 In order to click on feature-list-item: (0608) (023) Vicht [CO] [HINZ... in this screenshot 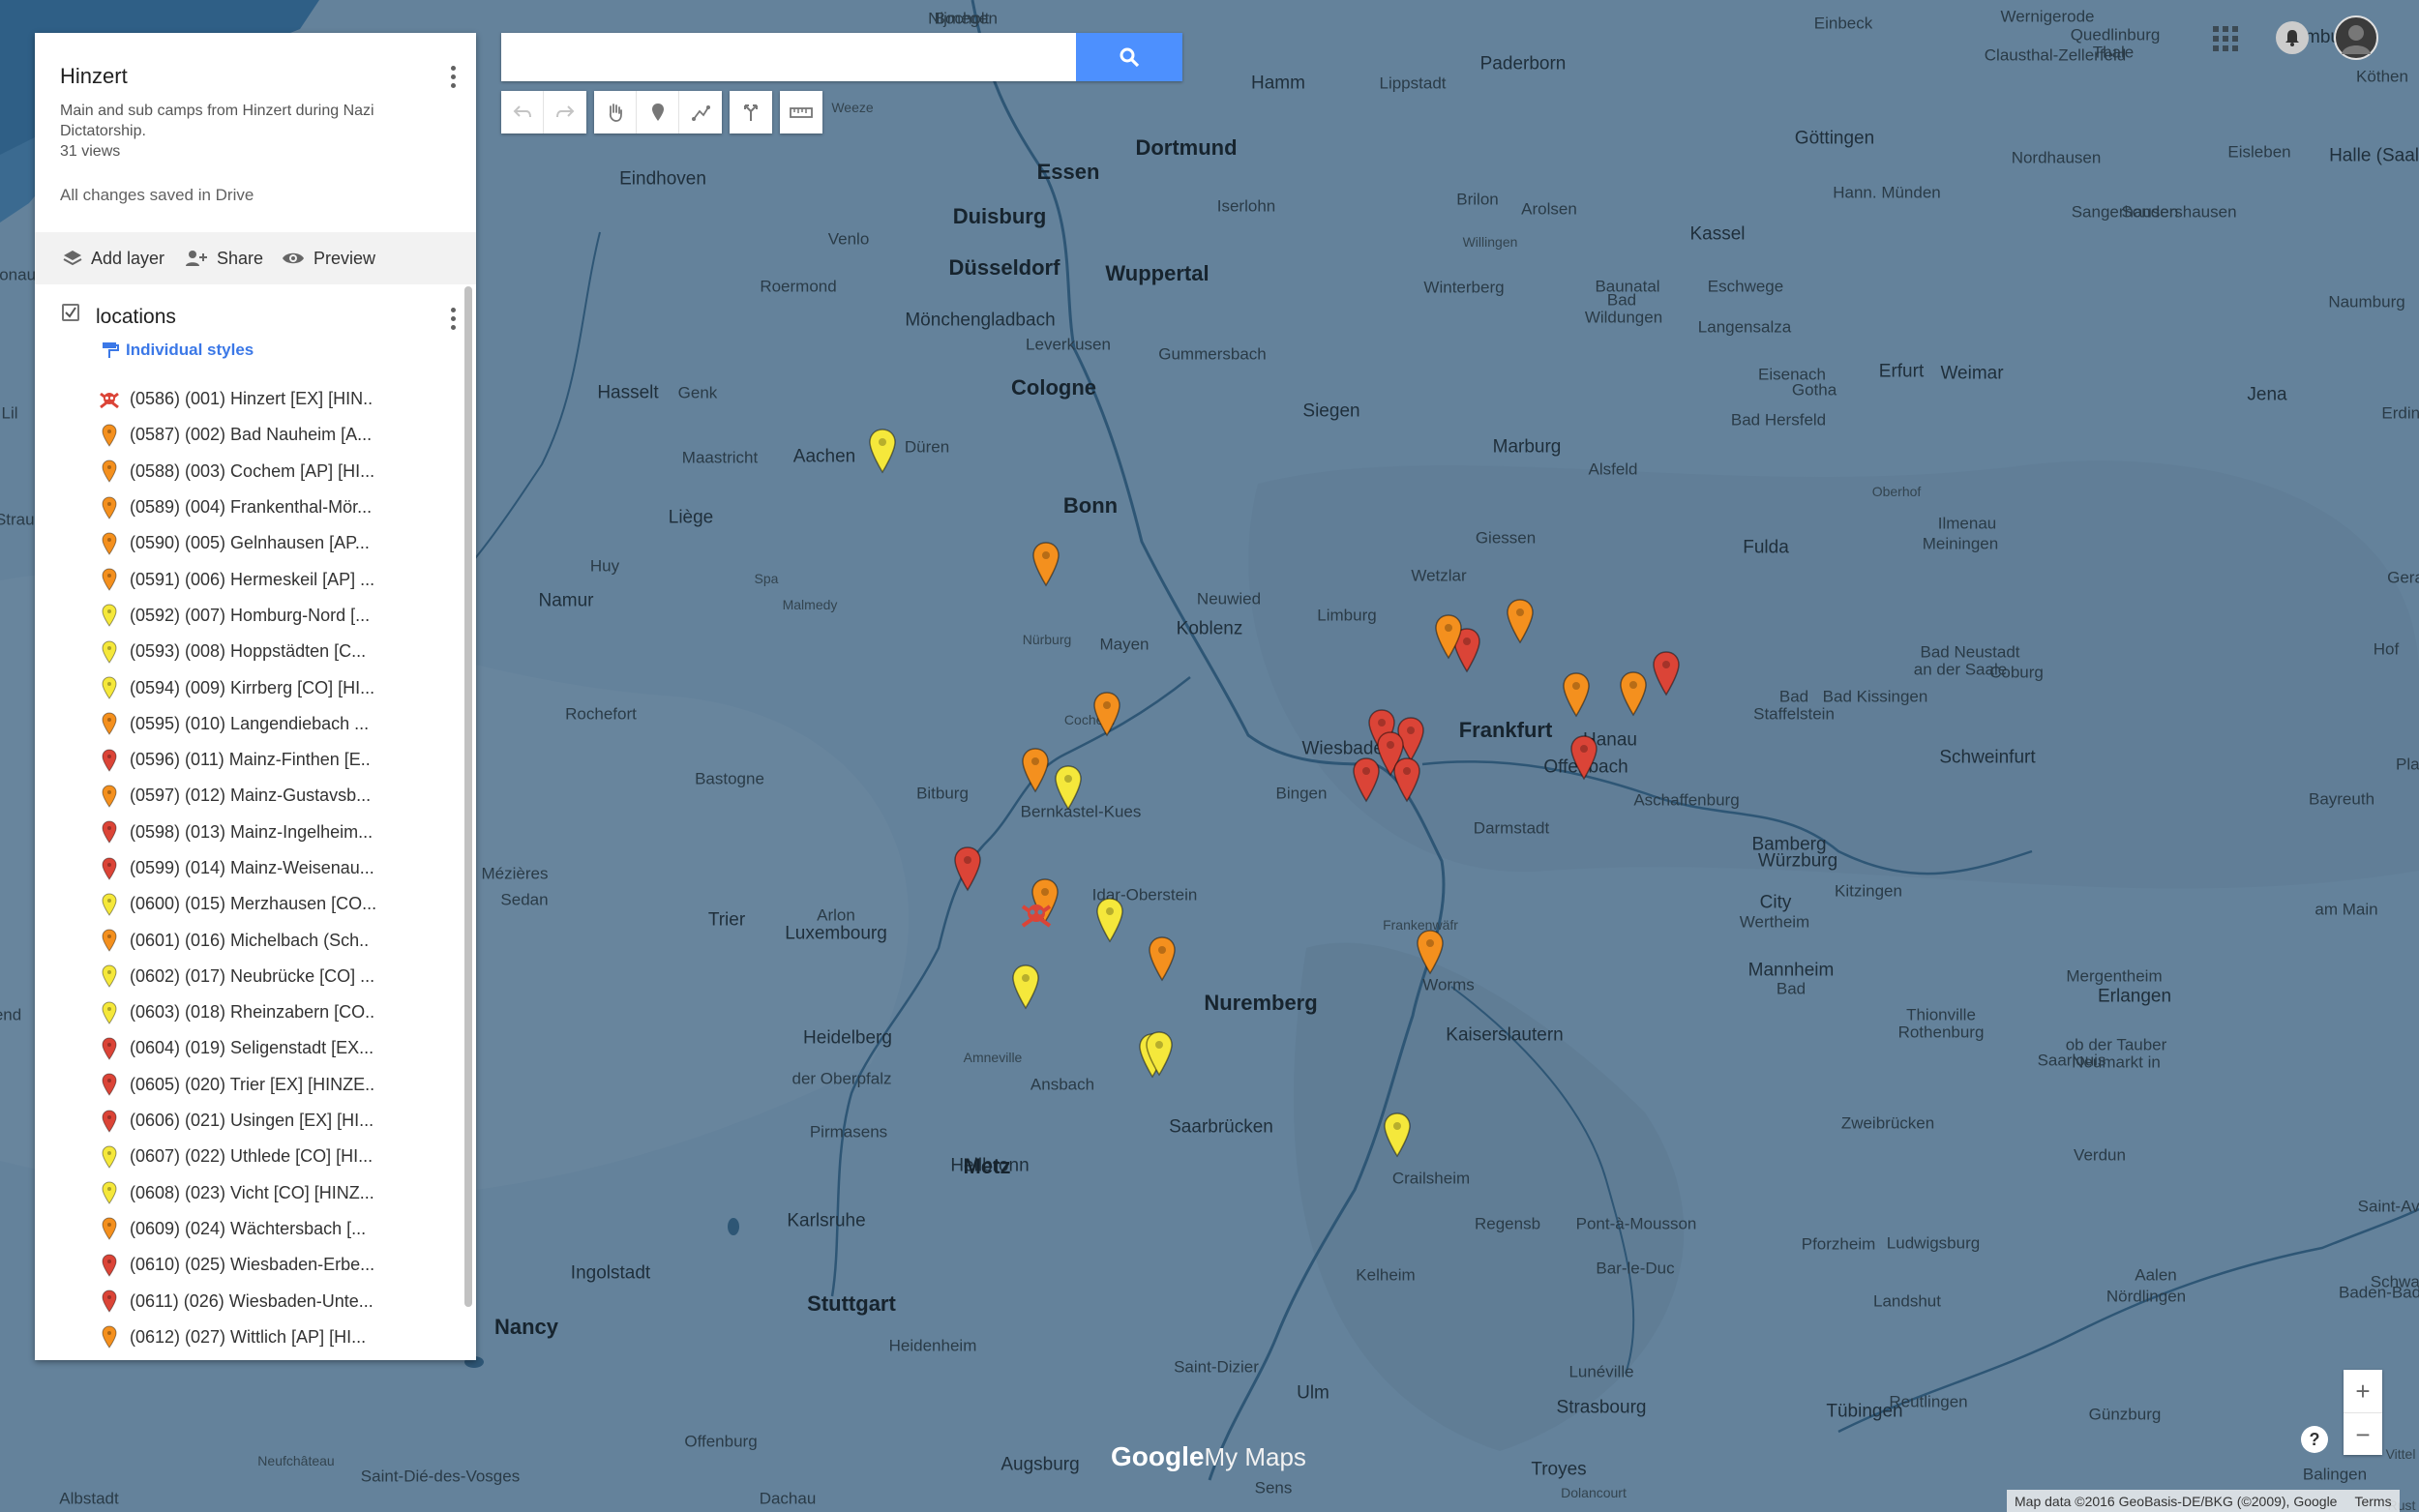, I will do `click(281, 1193)`.